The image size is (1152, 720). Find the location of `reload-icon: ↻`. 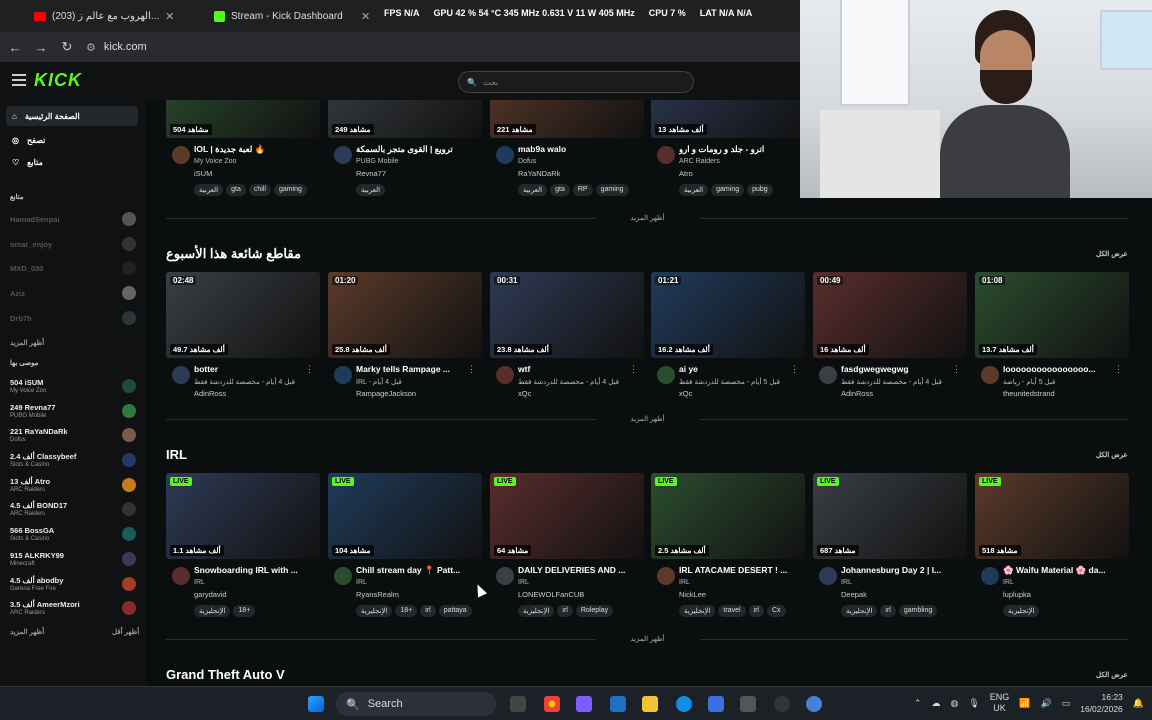

reload-icon: ↻ is located at coordinates (67, 47).